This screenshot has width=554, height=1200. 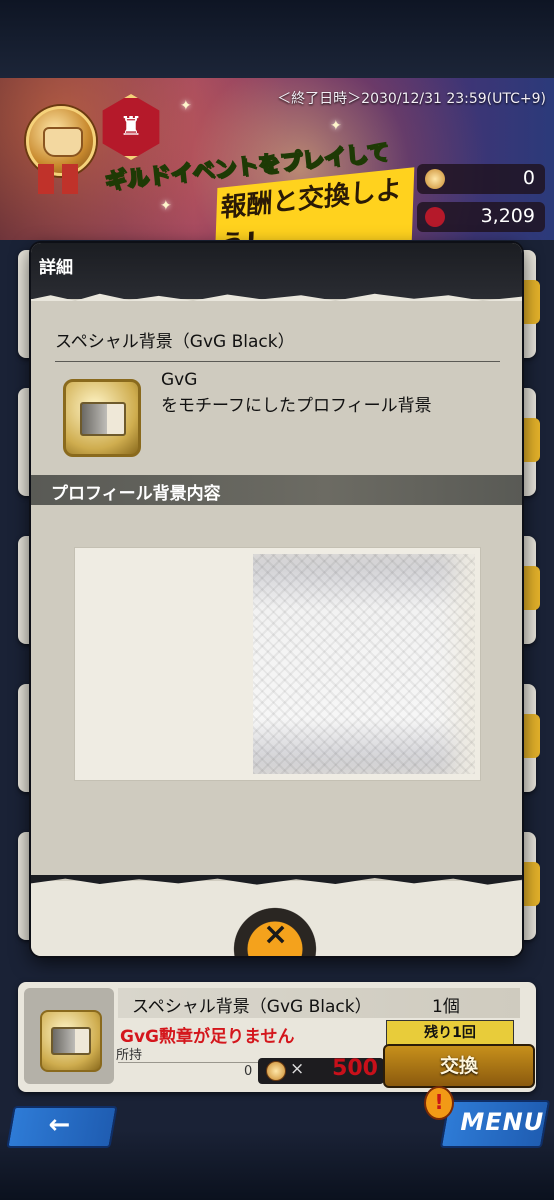 I want to click on insufficient-warning: GvG勲章が足りません, so click(x=207, y=1037).